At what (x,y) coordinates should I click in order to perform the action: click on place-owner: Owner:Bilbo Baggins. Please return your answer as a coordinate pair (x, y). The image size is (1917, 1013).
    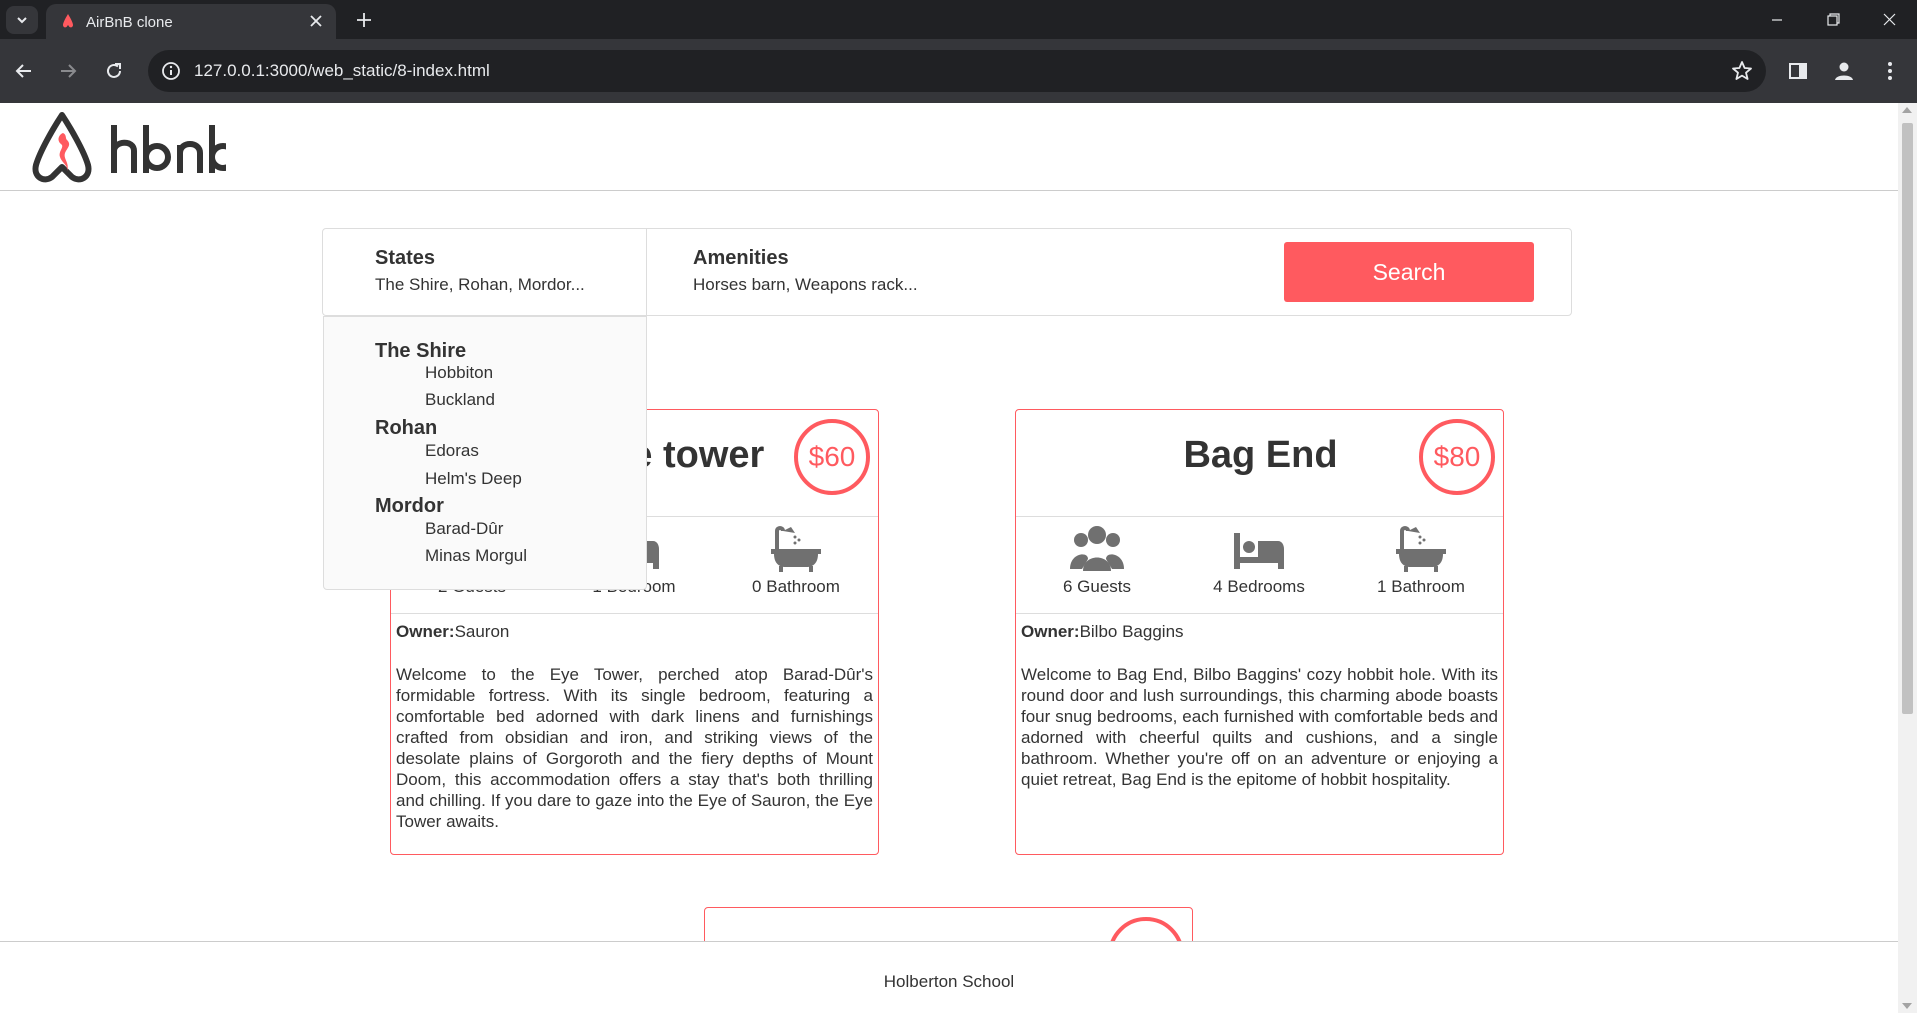
    Looking at the image, I should click on (1102, 632).